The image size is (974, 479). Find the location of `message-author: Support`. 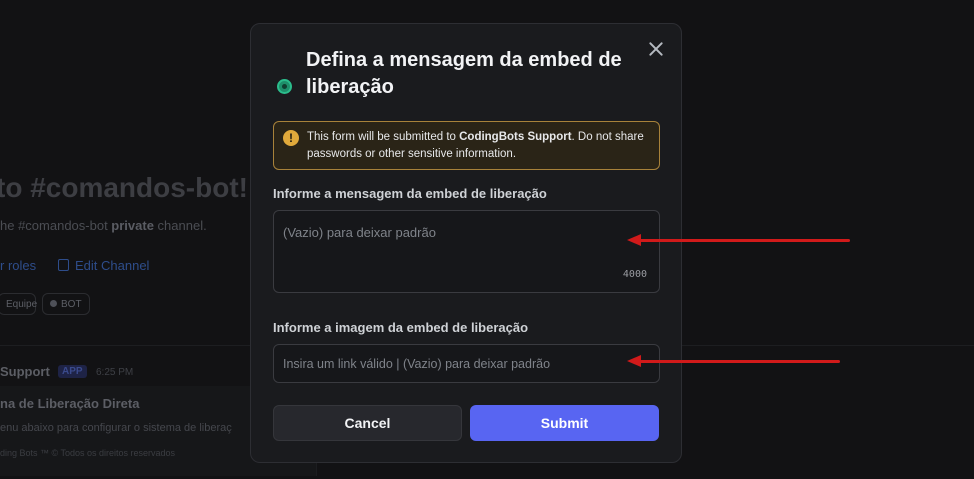

message-author: Support is located at coordinates (25, 371).